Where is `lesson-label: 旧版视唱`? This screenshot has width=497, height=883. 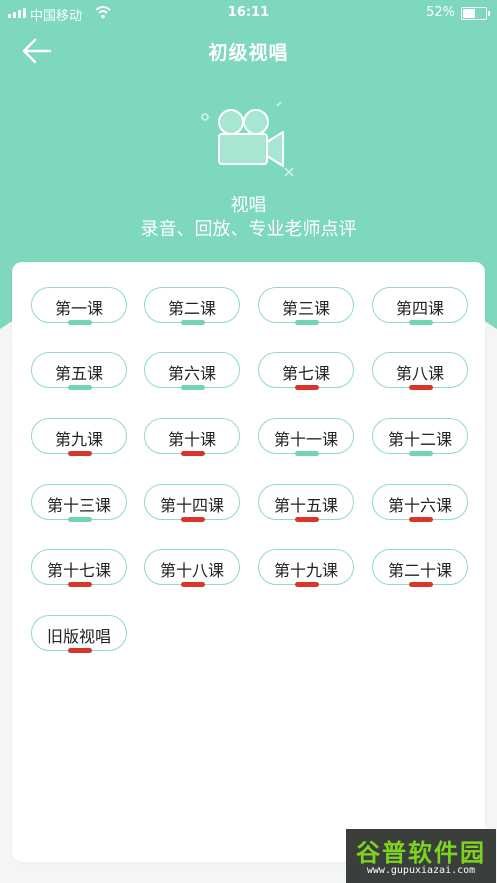 lesson-label: 旧版视唱 is located at coordinates (78, 636).